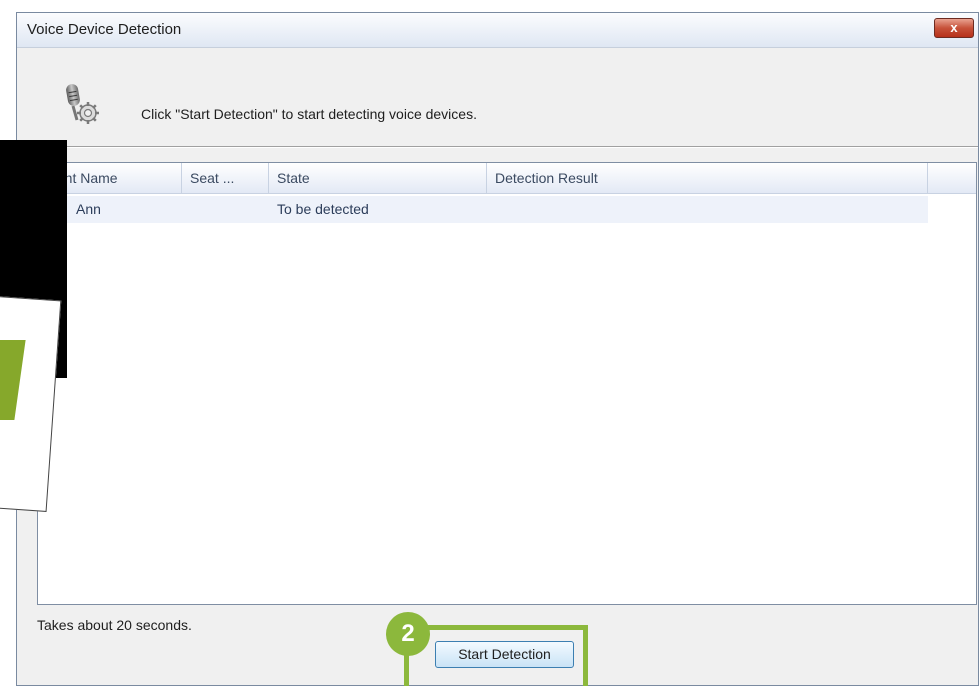  I want to click on column-header-detection-result: Detection Result, so click(707, 178).